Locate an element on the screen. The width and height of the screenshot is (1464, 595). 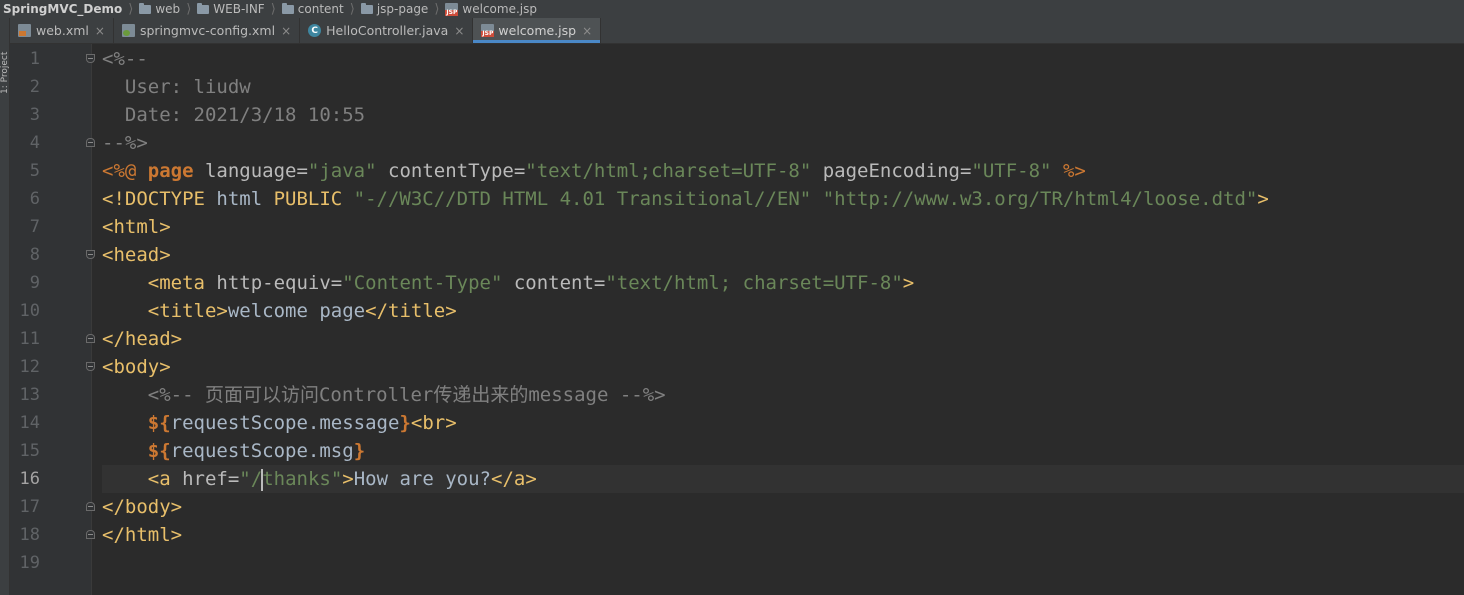
code-token-attr: content= is located at coordinates (554, 283).